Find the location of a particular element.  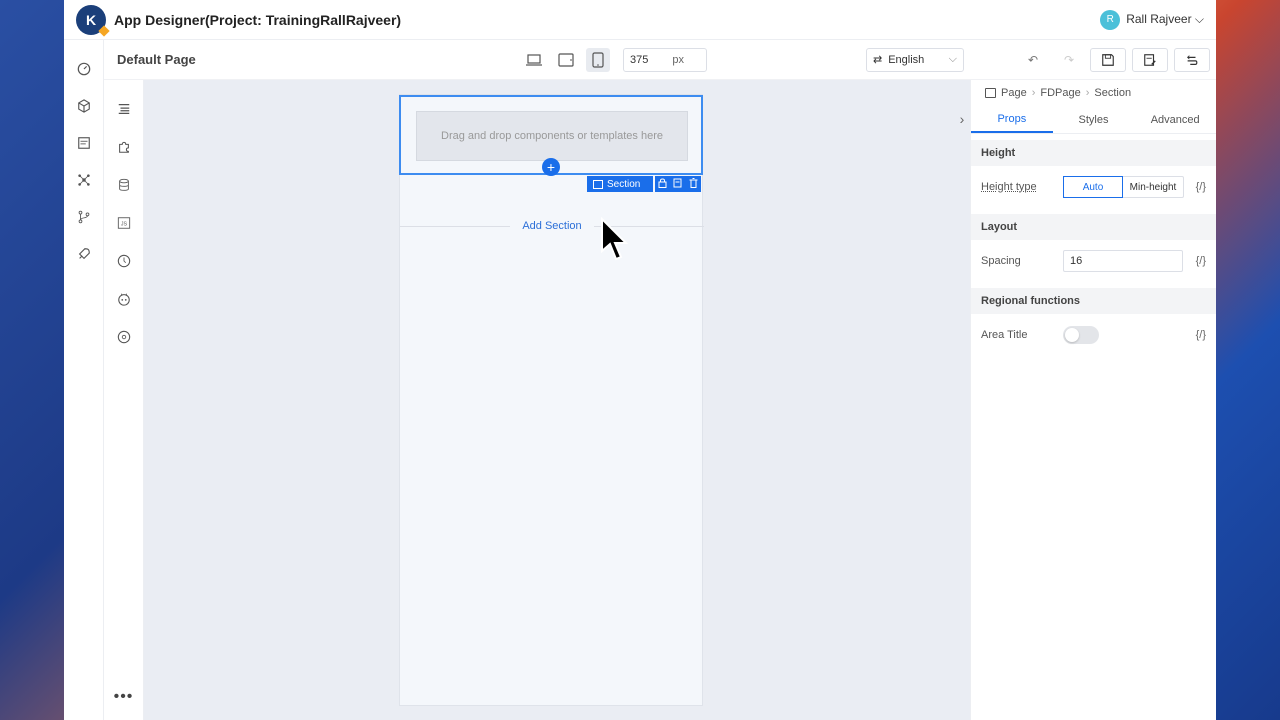

toolbar-actions: ↶ ↷ is located at coordinates (1117, 59).